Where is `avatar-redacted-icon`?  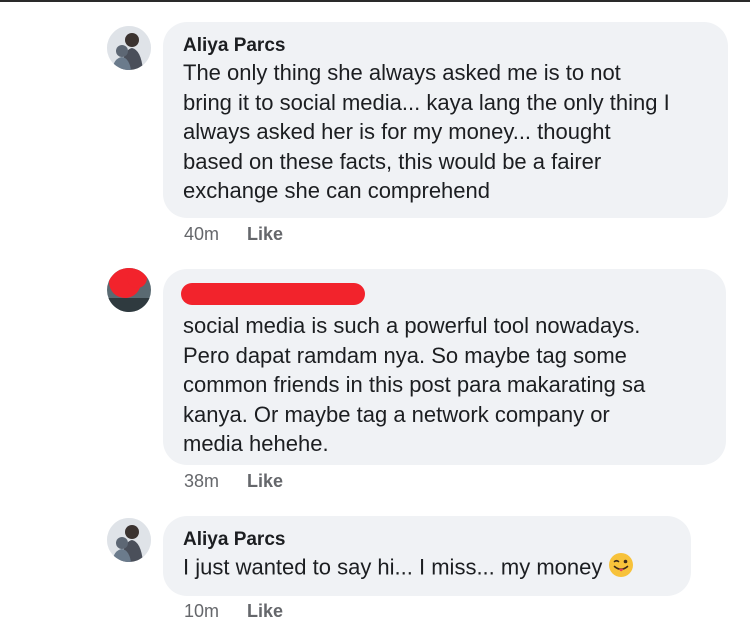
avatar-redacted-icon is located at coordinates (129, 290).